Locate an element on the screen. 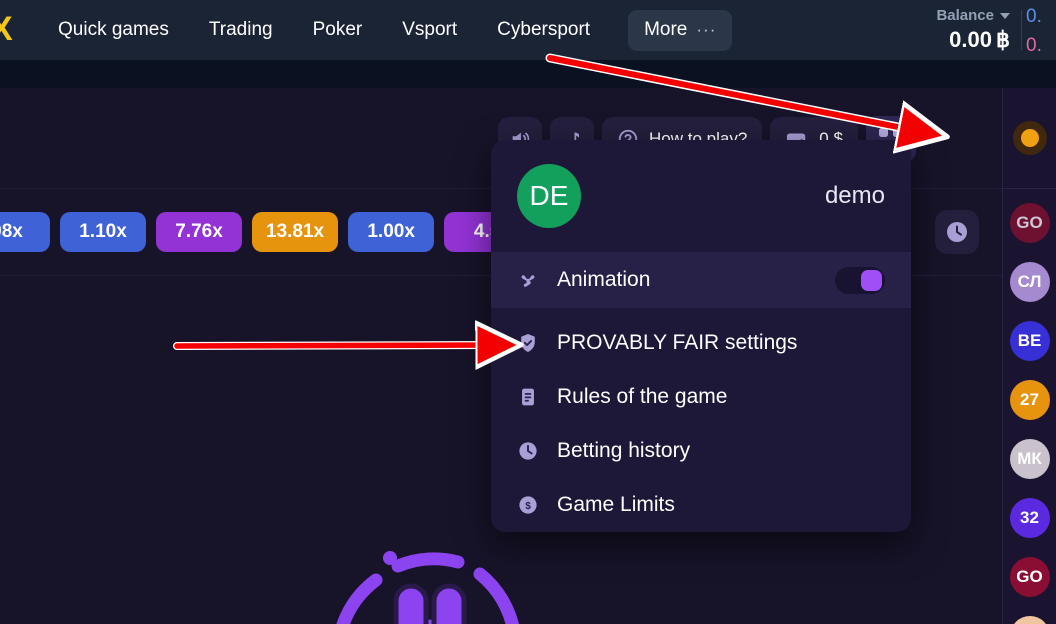 Image resolution: width=1056 pixels, height=624 pixels. nav-more-label: More is located at coordinates (666, 29).